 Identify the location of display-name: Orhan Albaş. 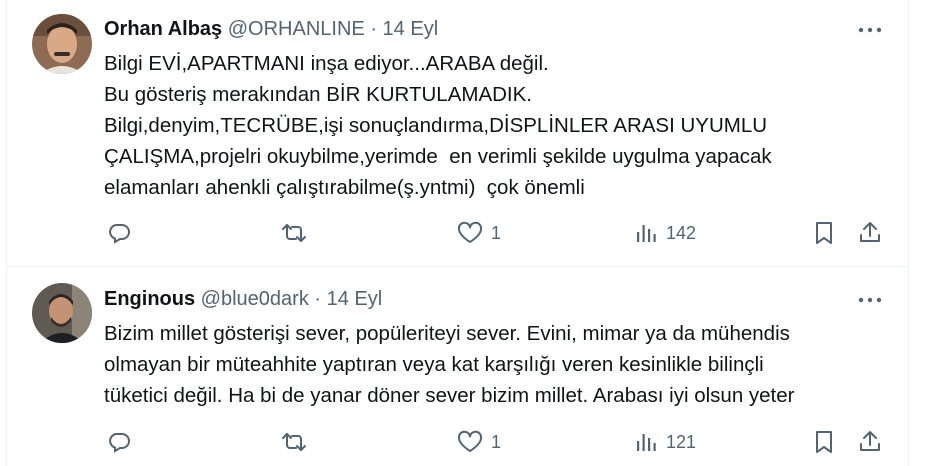
(163, 29).